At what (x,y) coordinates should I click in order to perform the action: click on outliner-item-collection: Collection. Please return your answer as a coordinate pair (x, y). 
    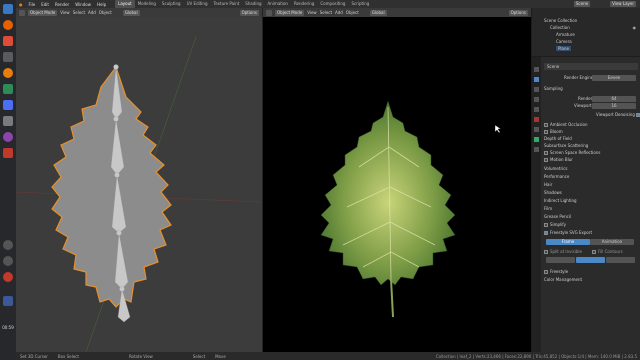
    Looking at the image, I should click on (560, 27).